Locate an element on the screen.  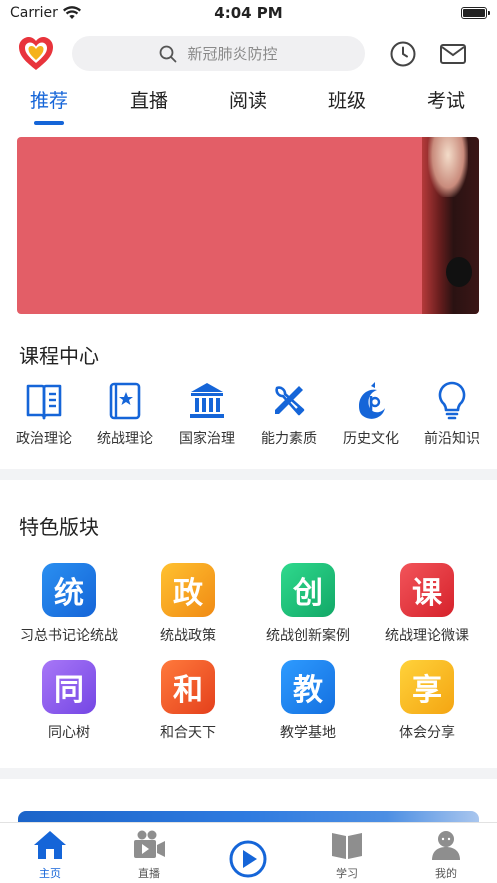
search-icon is located at coordinates (168, 53).